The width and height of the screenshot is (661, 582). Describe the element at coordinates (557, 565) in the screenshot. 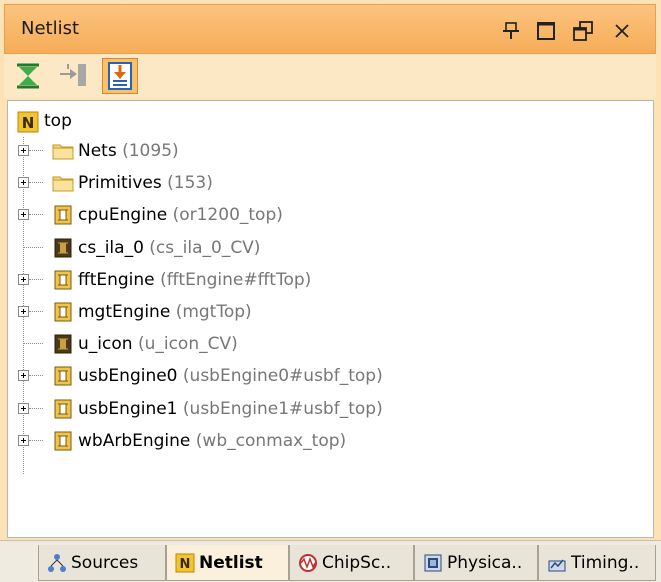

I see `timing-icon` at that location.